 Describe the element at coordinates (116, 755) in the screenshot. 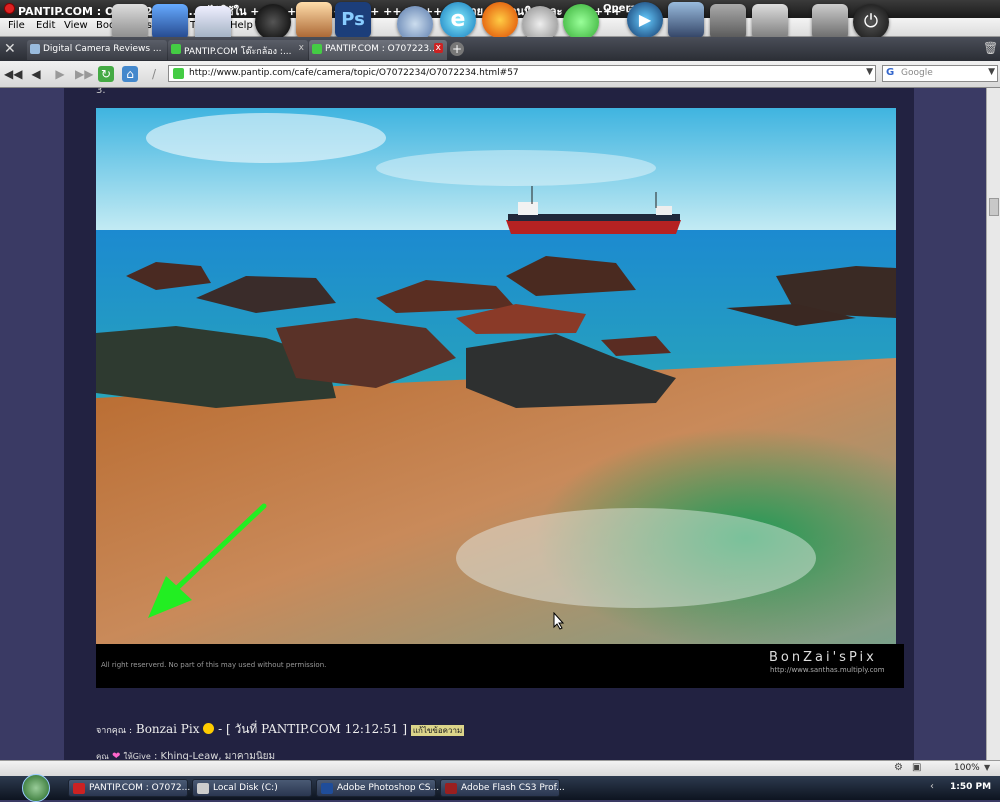

I see `heart-icon: ❤` at that location.